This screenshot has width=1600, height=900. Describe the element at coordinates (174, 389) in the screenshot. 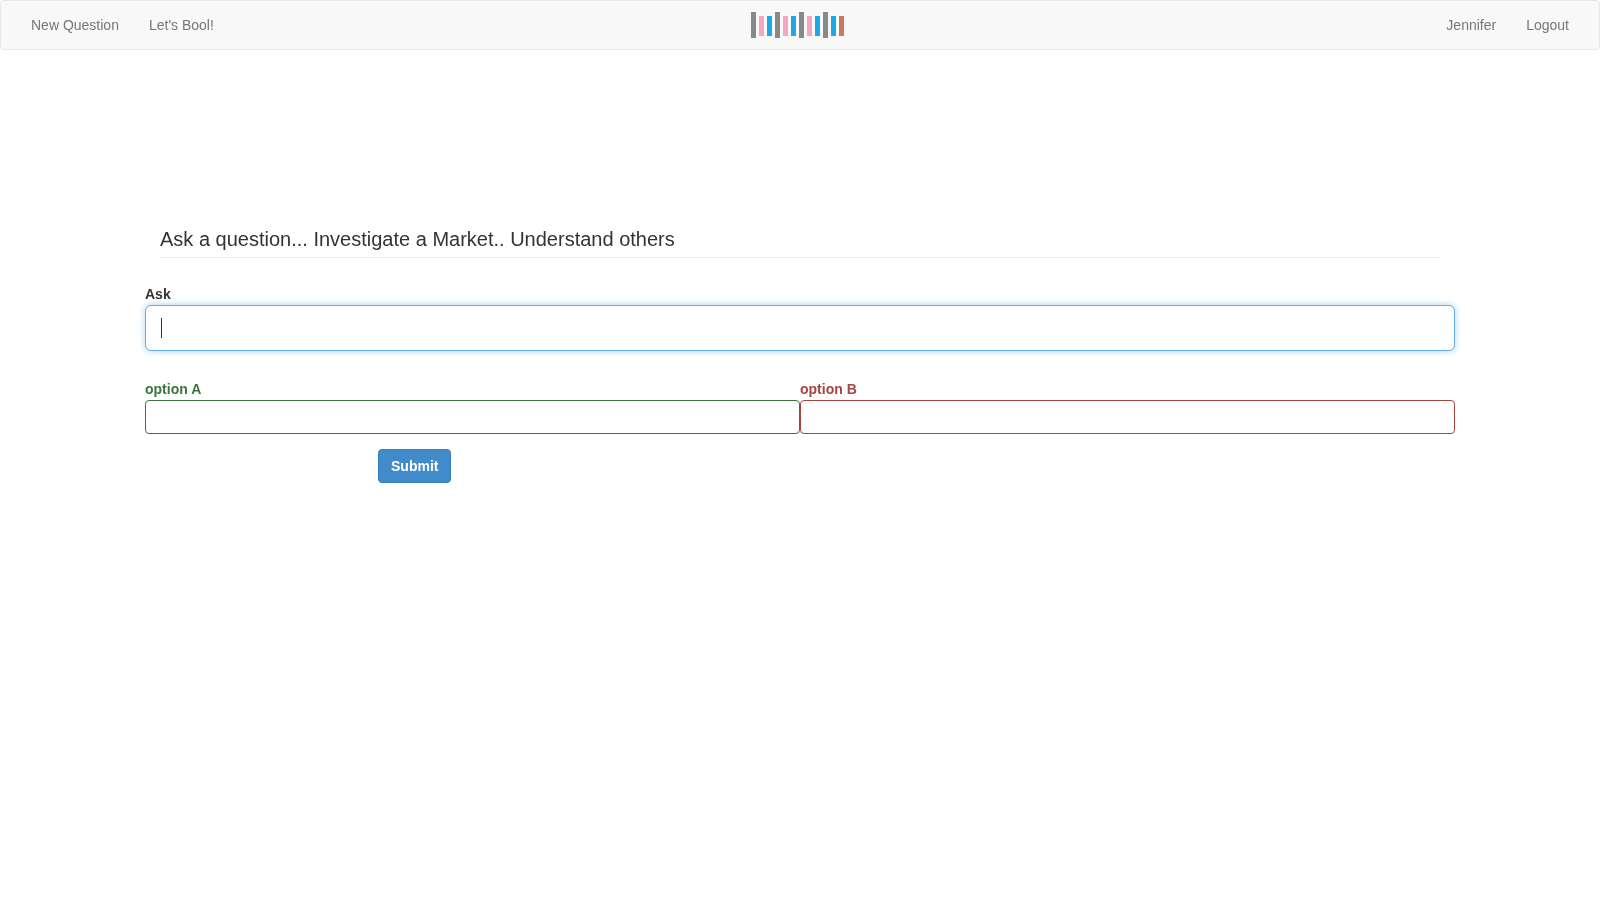

I see `option-label: option A` at that location.